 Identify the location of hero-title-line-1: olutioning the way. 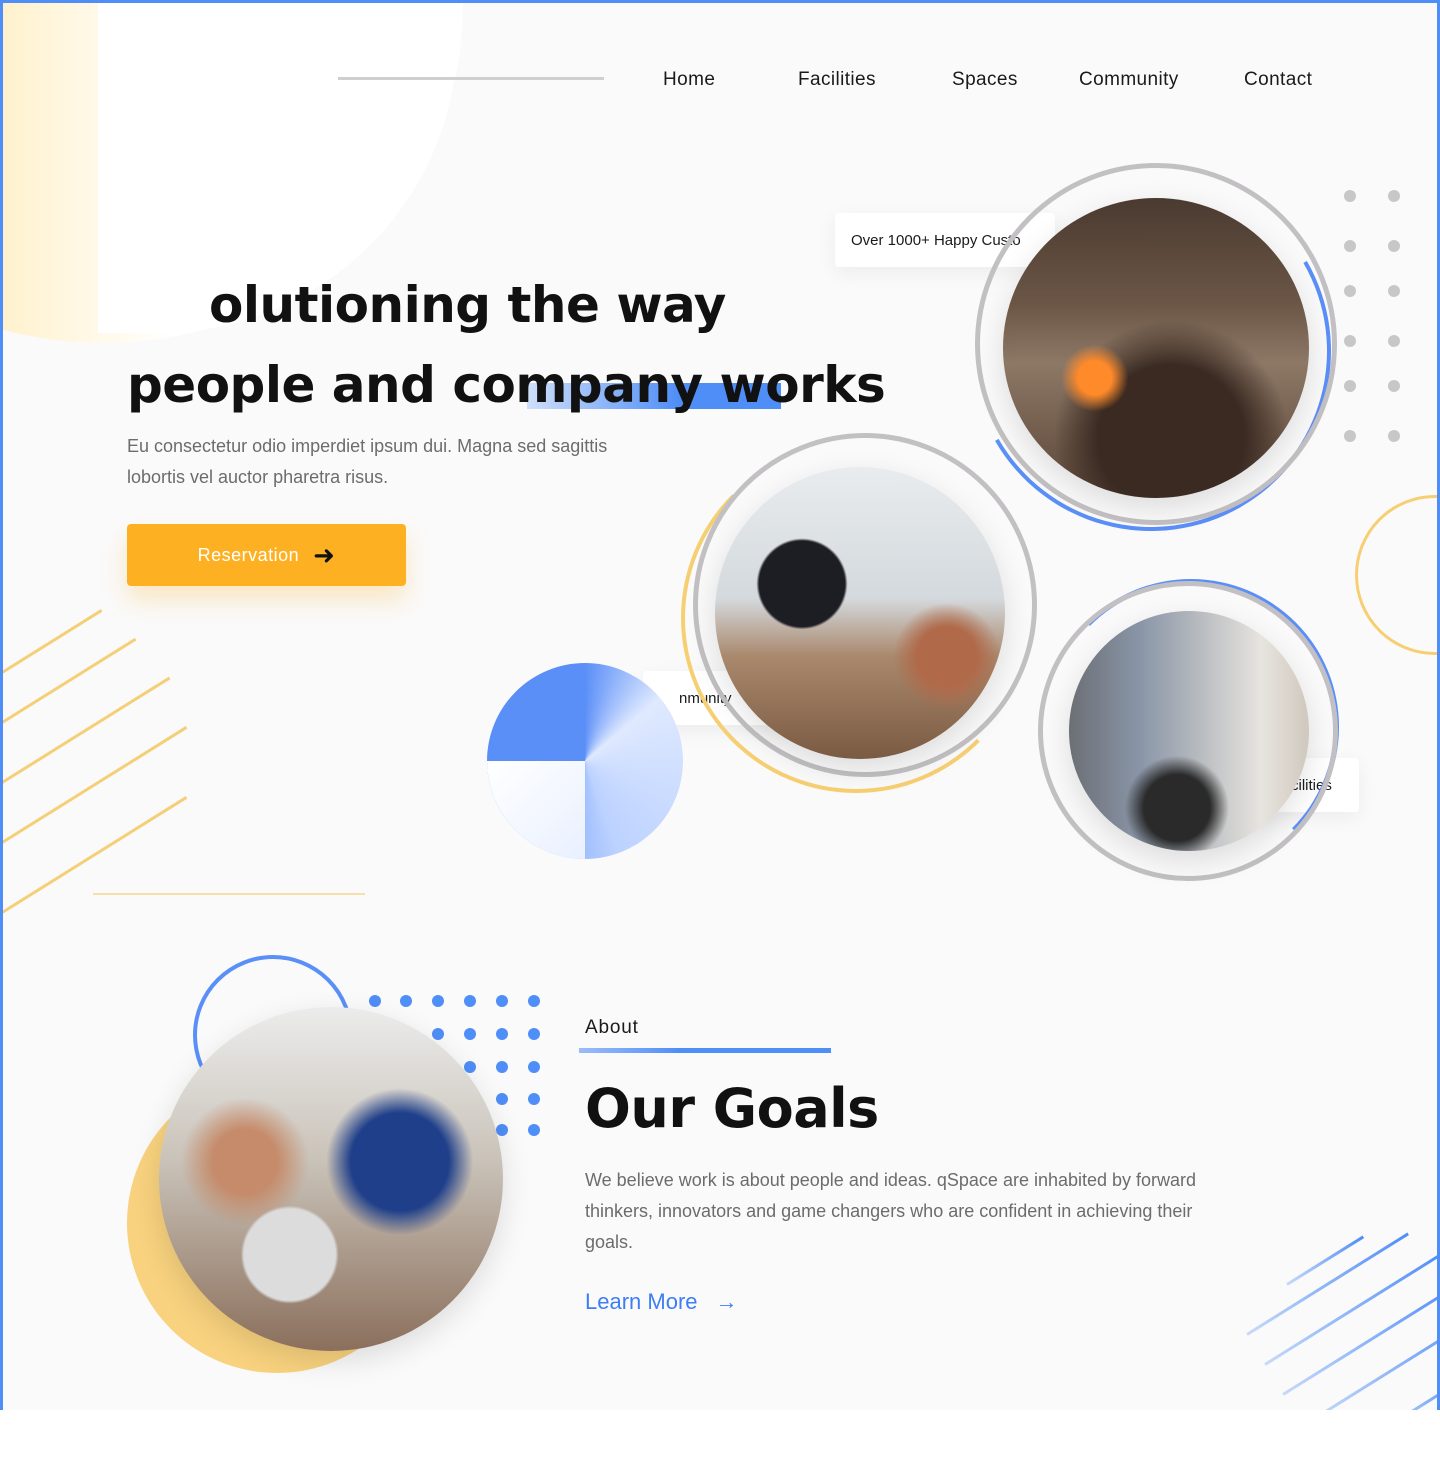
(467, 305).